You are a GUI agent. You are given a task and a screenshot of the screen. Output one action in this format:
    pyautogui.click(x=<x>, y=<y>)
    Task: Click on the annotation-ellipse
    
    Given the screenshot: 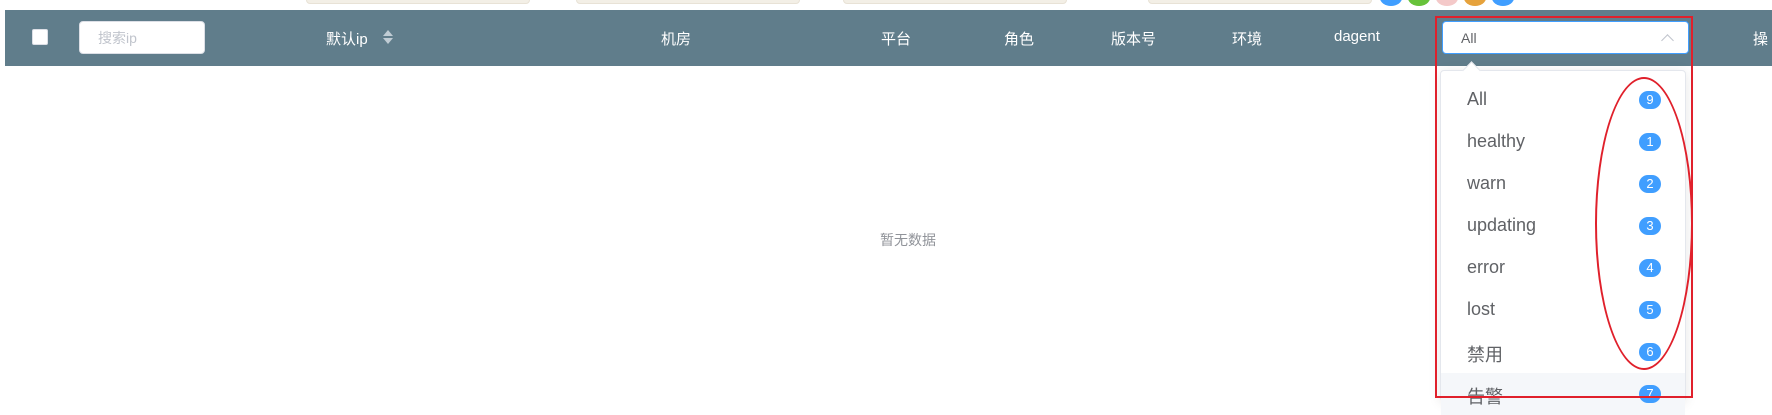 What is the action you would take?
    pyautogui.click(x=1644, y=223)
    